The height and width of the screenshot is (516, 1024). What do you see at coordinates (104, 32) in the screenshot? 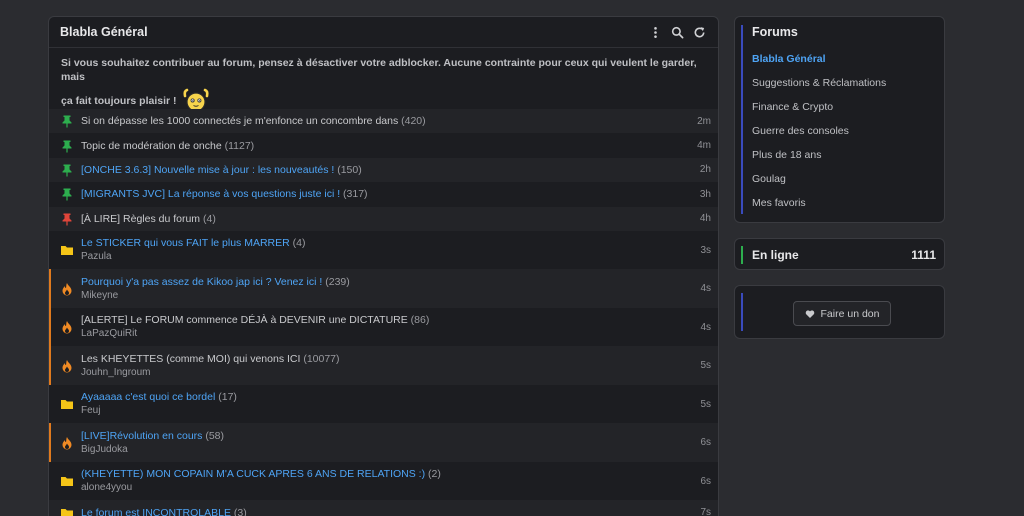
I see `forum-title: Blabla Général` at bounding box center [104, 32].